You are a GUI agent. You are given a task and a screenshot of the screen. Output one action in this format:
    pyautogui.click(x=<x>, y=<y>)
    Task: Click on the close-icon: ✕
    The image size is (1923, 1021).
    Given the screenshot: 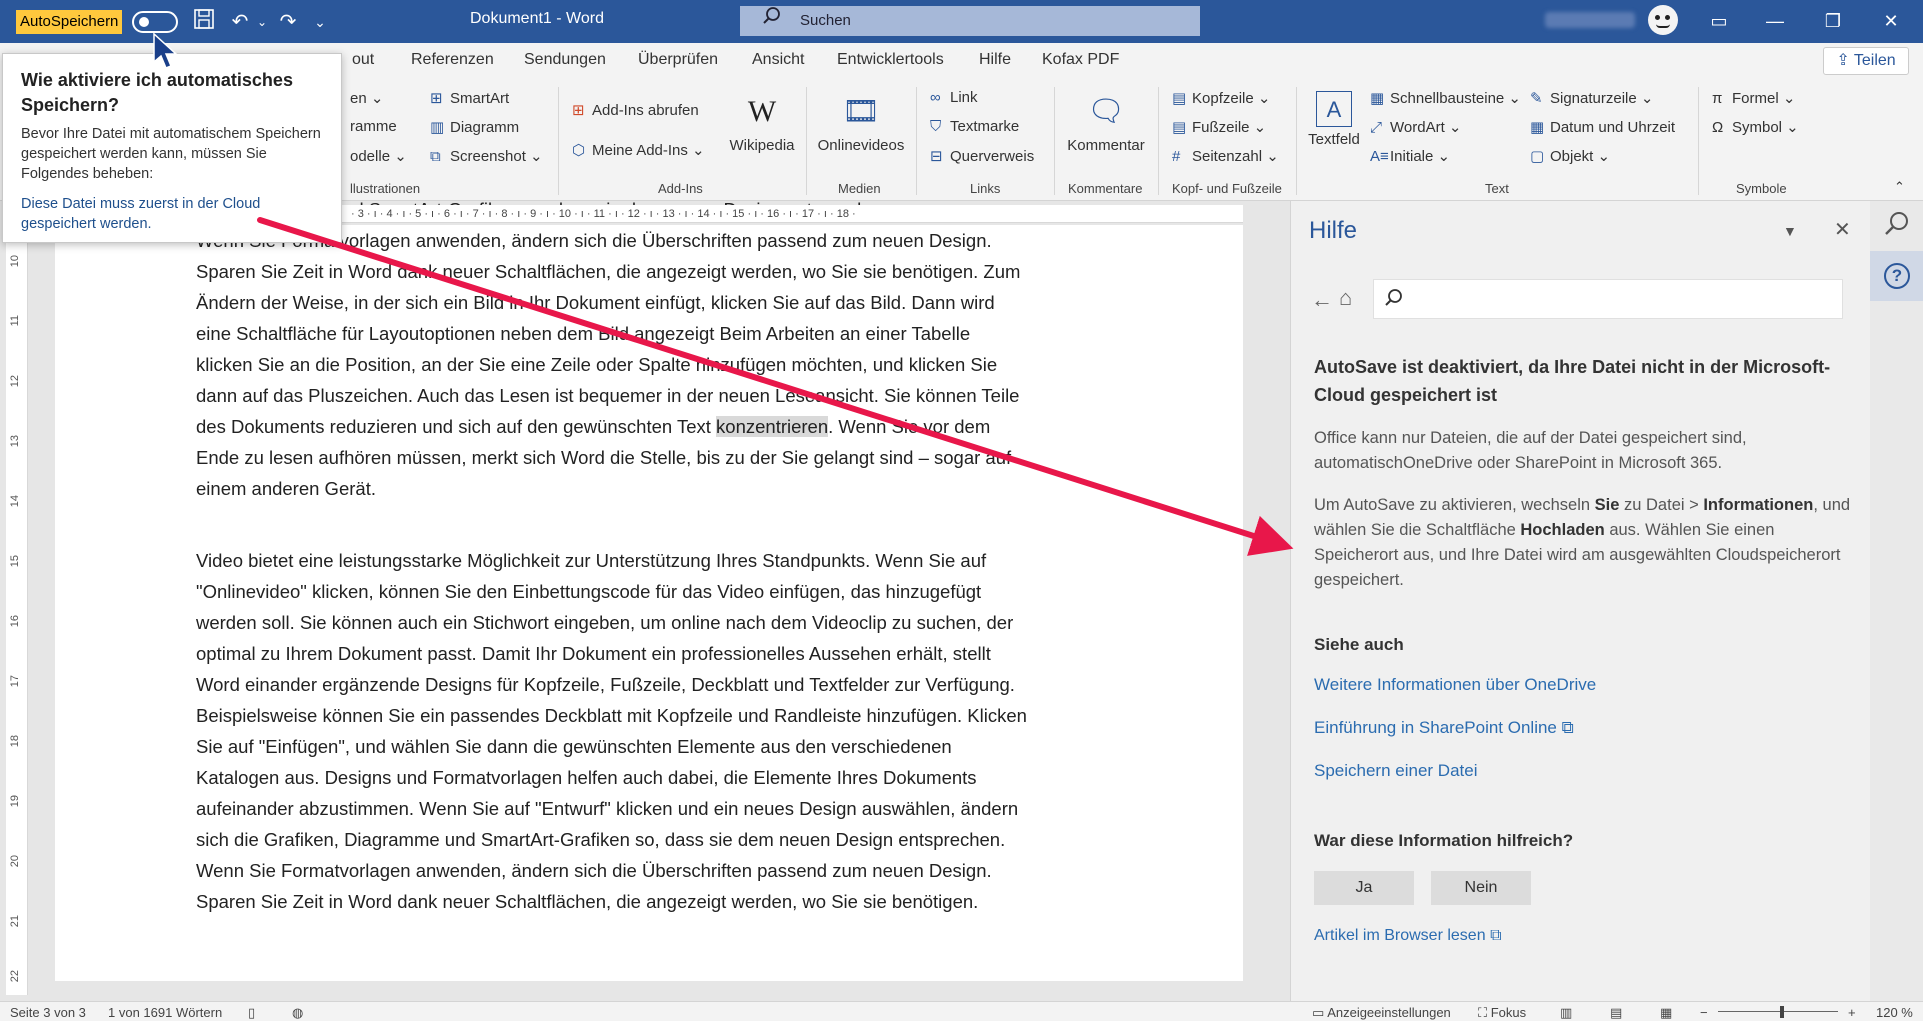 What is the action you would take?
    pyautogui.click(x=1891, y=21)
    